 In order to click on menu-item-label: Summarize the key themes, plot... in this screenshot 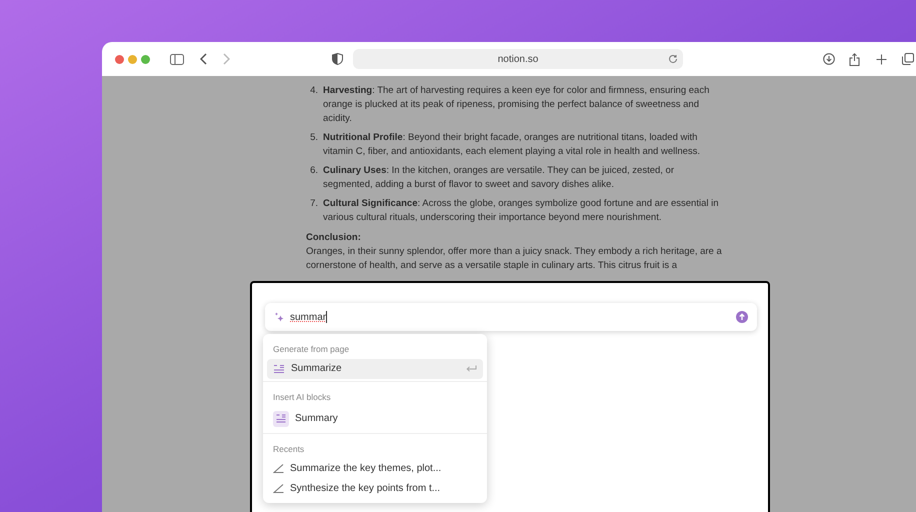, I will do `click(366, 469)`.